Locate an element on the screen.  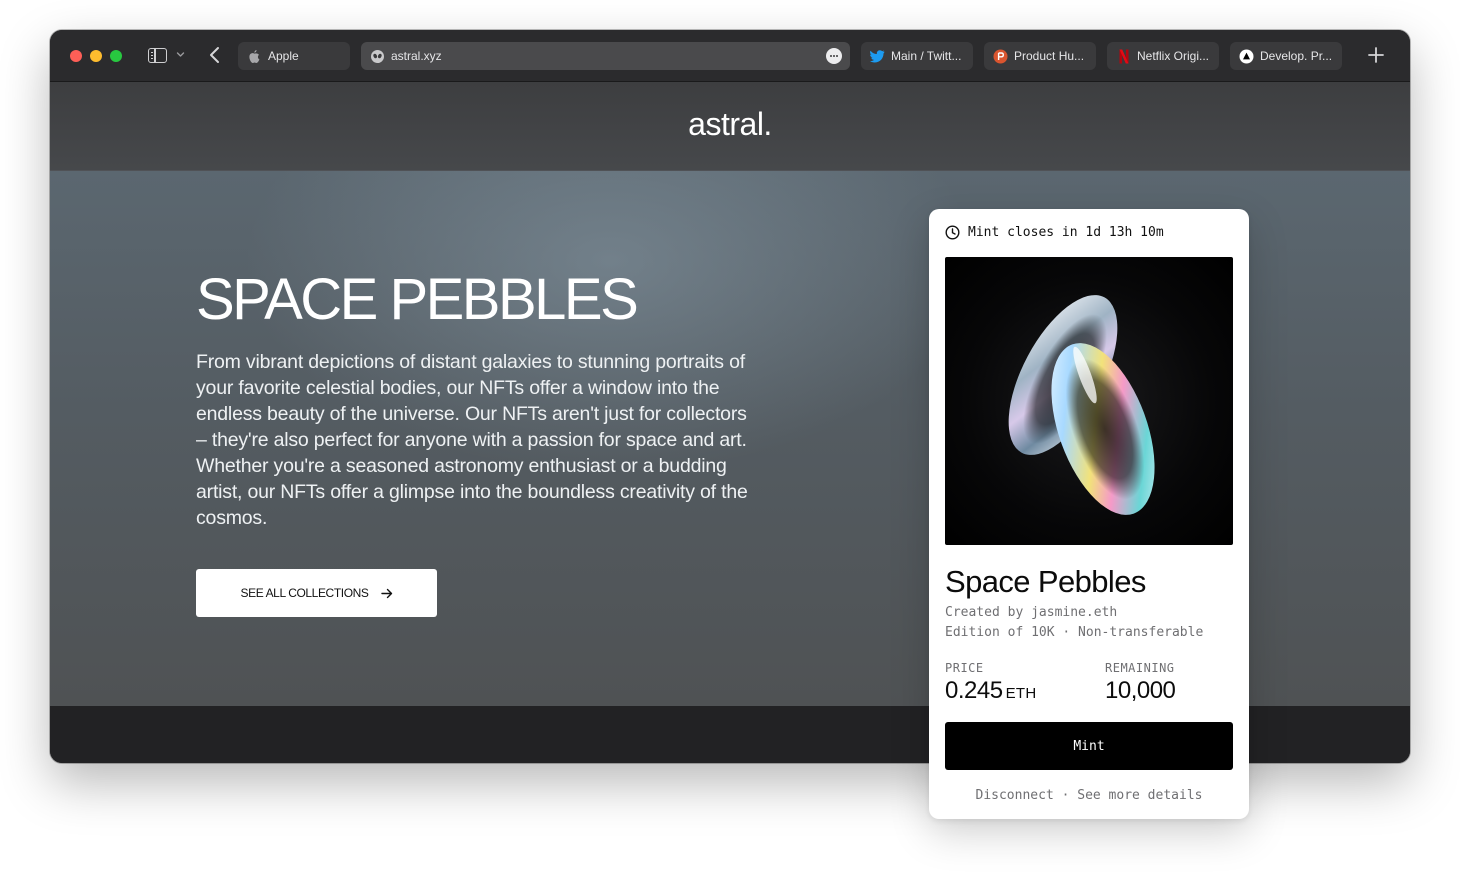
tab-apple: Apple is located at coordinates (294, 56).